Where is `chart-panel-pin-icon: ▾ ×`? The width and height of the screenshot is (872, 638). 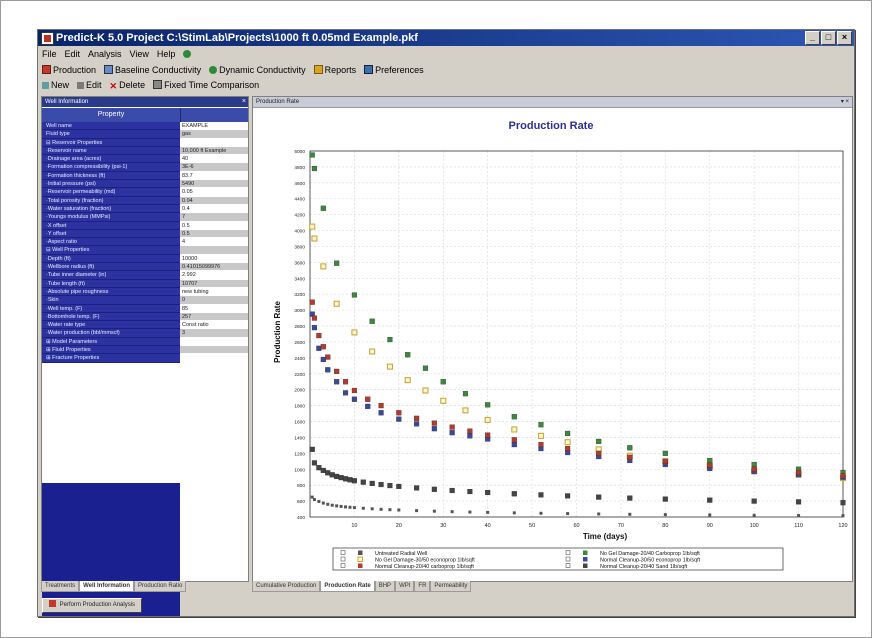
chart-panel-pin-icon: ▾ × is located at coordinates (845, 102).